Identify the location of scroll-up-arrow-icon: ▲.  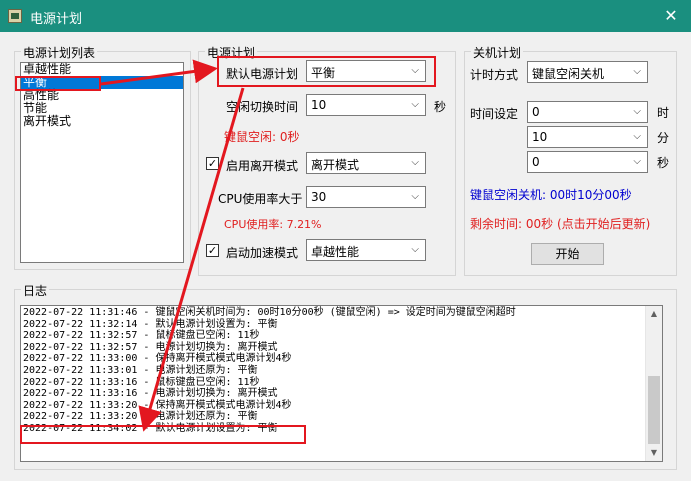
(654, 314).